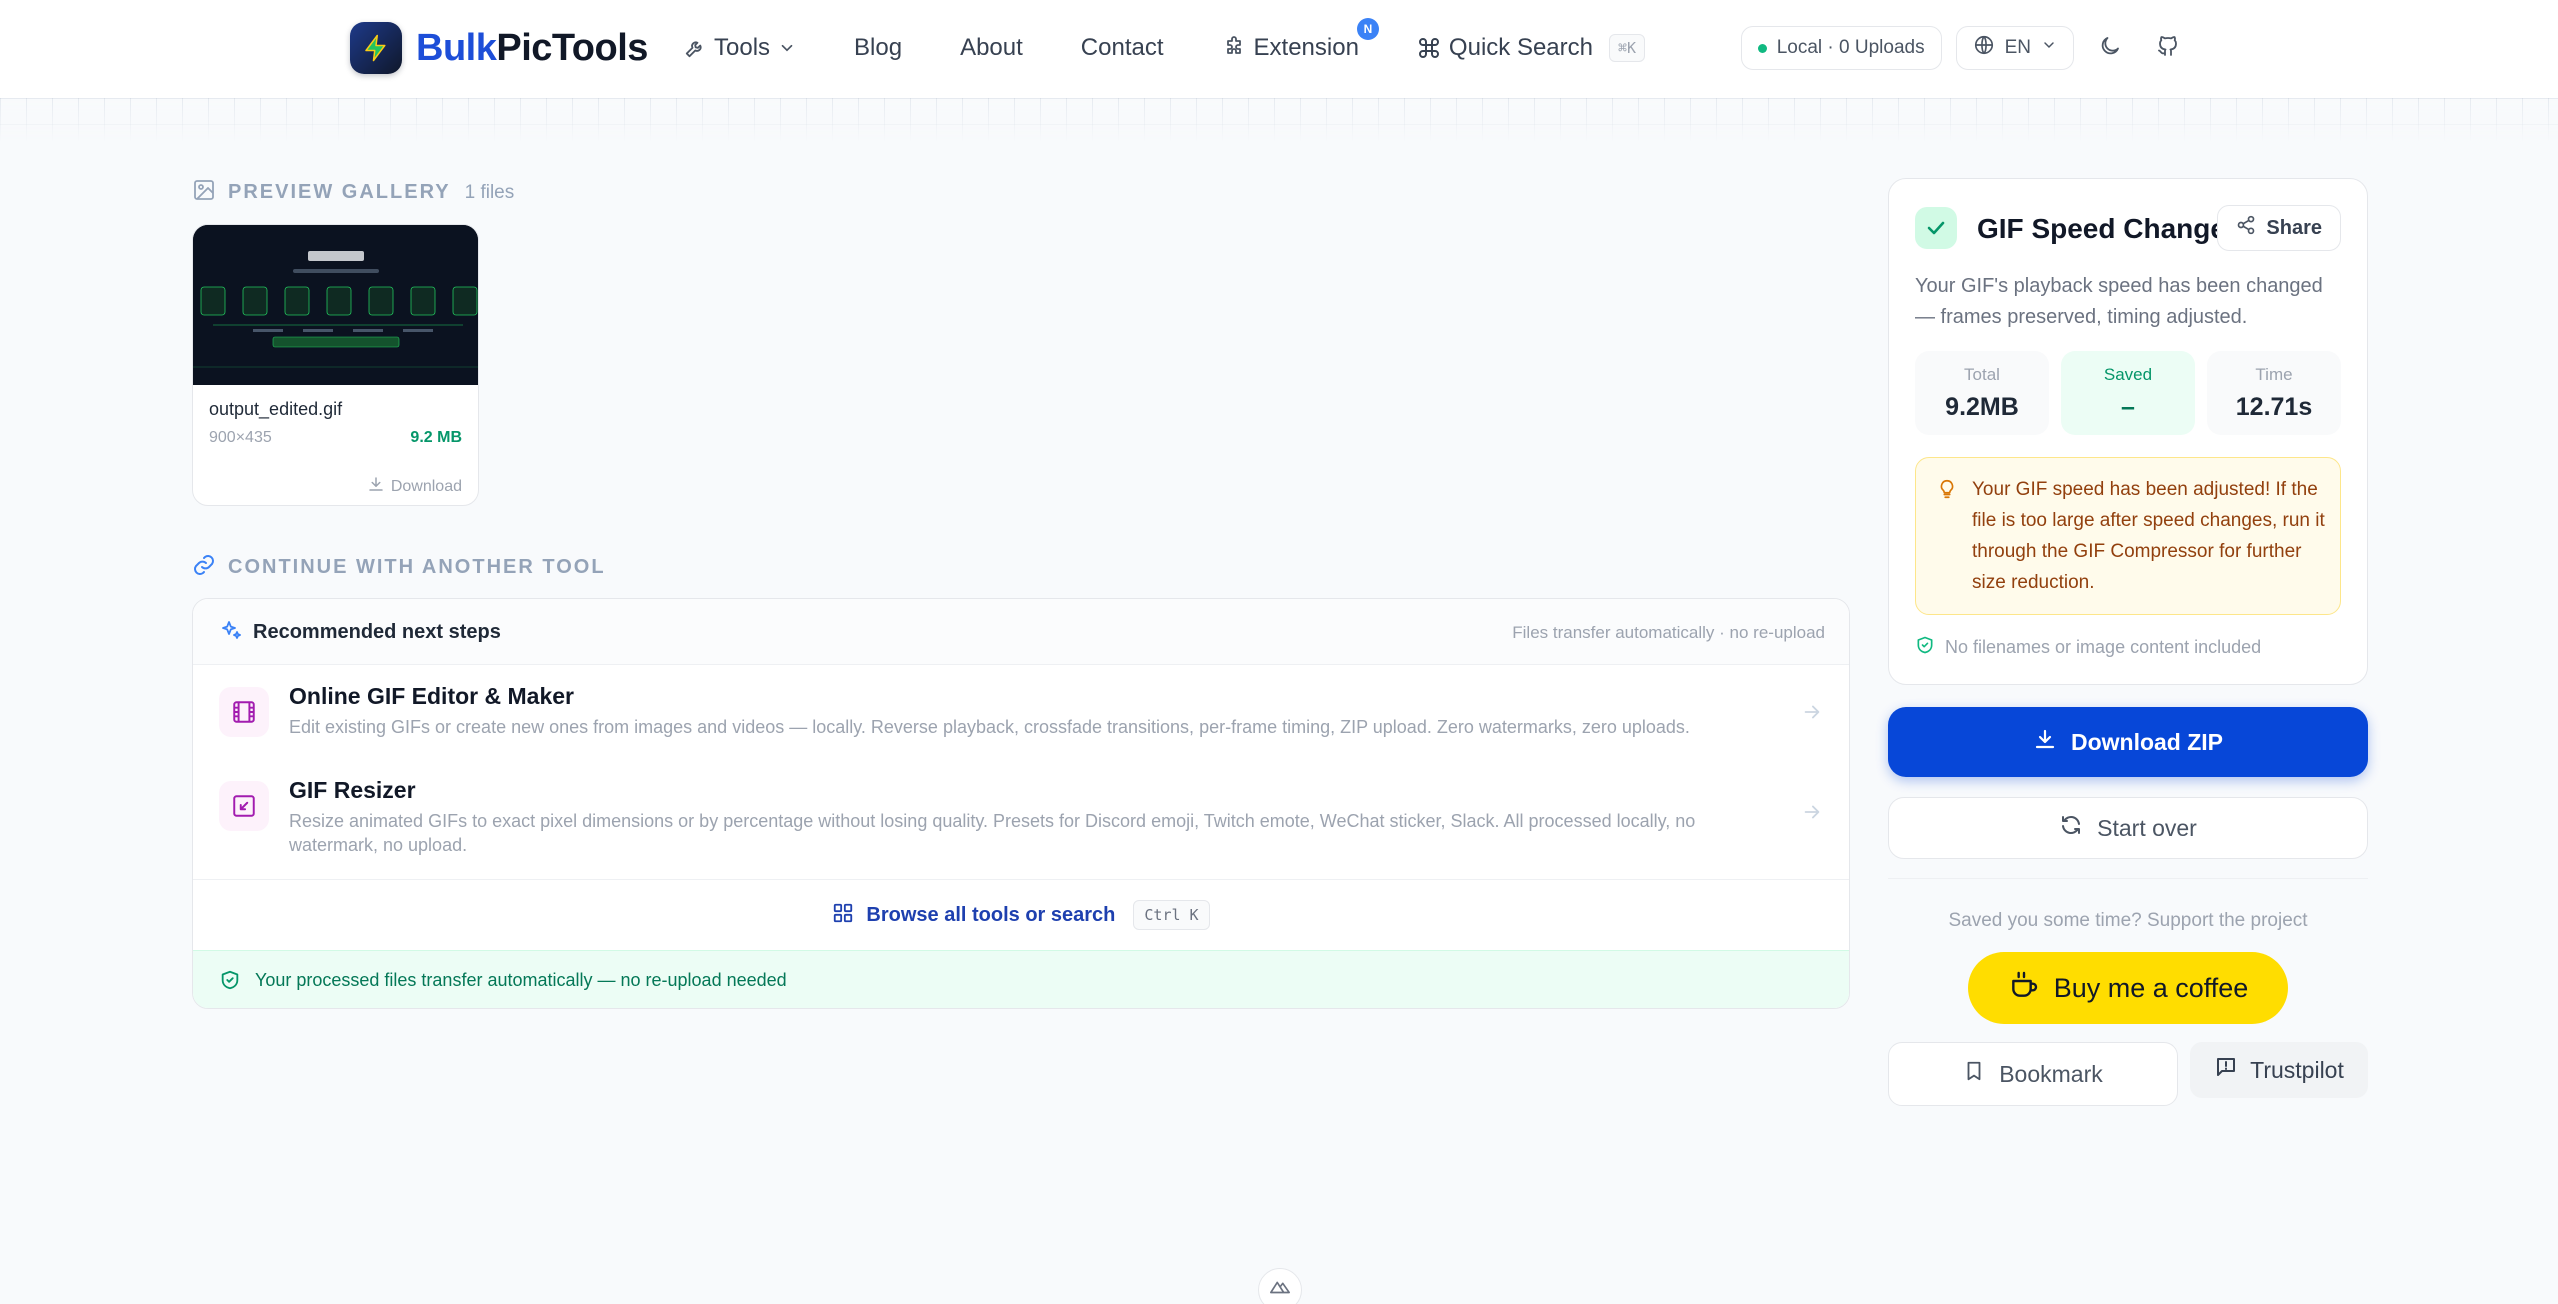 The image size is (2558, 1304). What do you see at coordinates (2128, 407) in the screenshot?
I see `stat-saved-value: –` at bounding box center [2128, 407].